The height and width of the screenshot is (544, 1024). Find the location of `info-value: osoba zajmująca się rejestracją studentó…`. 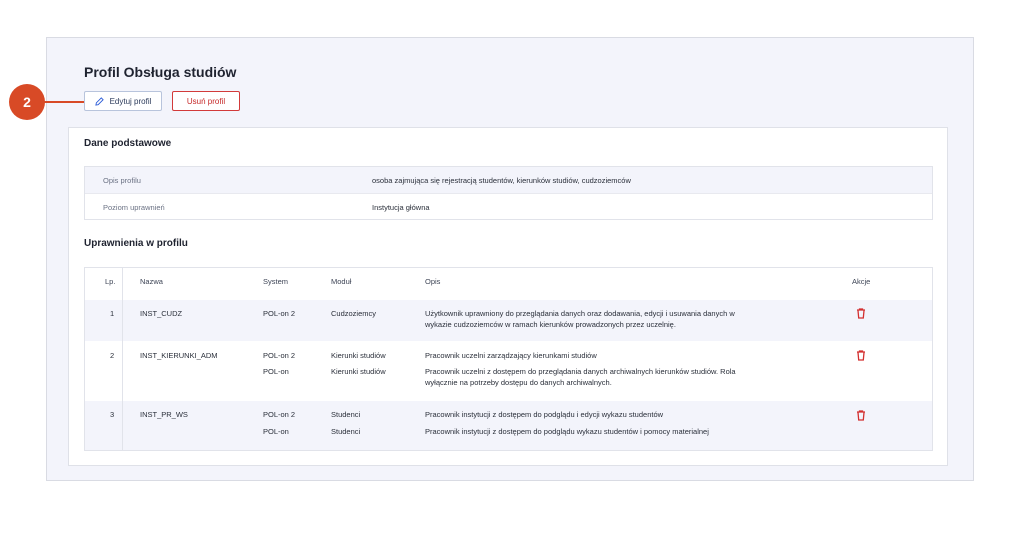

info-value: osoba zajmująca się rejestracją studentó… is located at coordinates (501, 180).